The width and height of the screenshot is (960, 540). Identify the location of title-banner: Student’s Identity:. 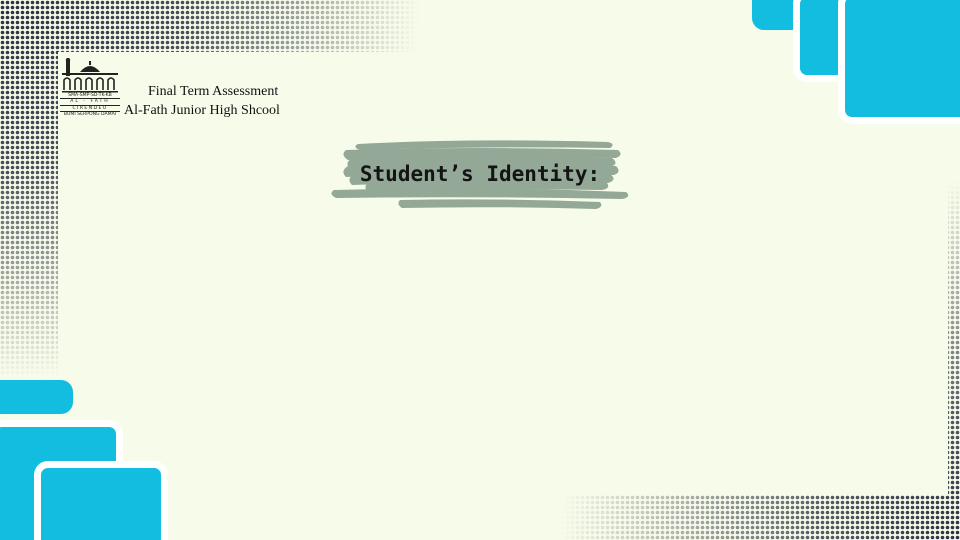
(480, 176).